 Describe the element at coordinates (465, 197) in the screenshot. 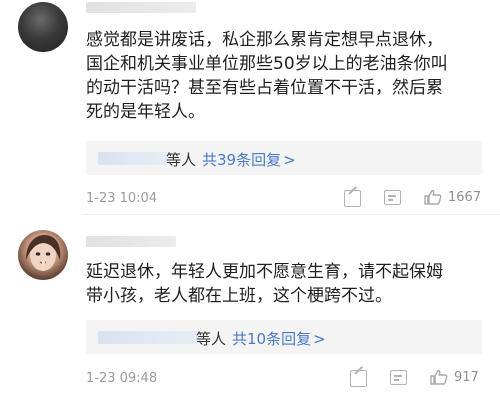

I see `like-count: 1667` at that location.